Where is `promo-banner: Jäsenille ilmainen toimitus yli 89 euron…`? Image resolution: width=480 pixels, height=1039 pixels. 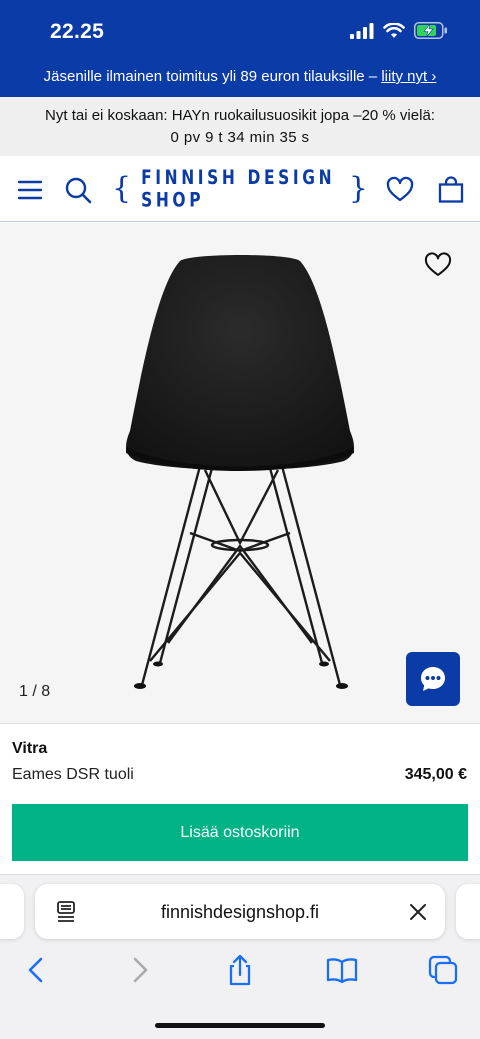
promo-banner: Jäsenille ilmainen toimitus yli 89 euron… is located at coordinates (240, 79).